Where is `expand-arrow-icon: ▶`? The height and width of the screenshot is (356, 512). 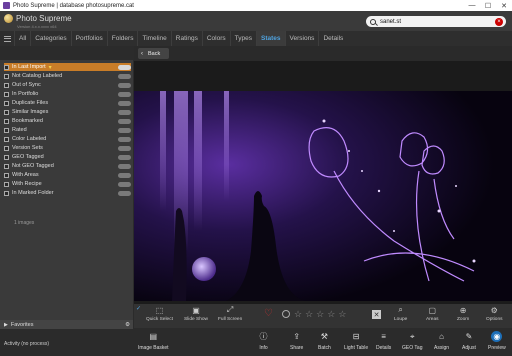 expand-arrow-icon: ▶ is located at coordinates (6, 325).